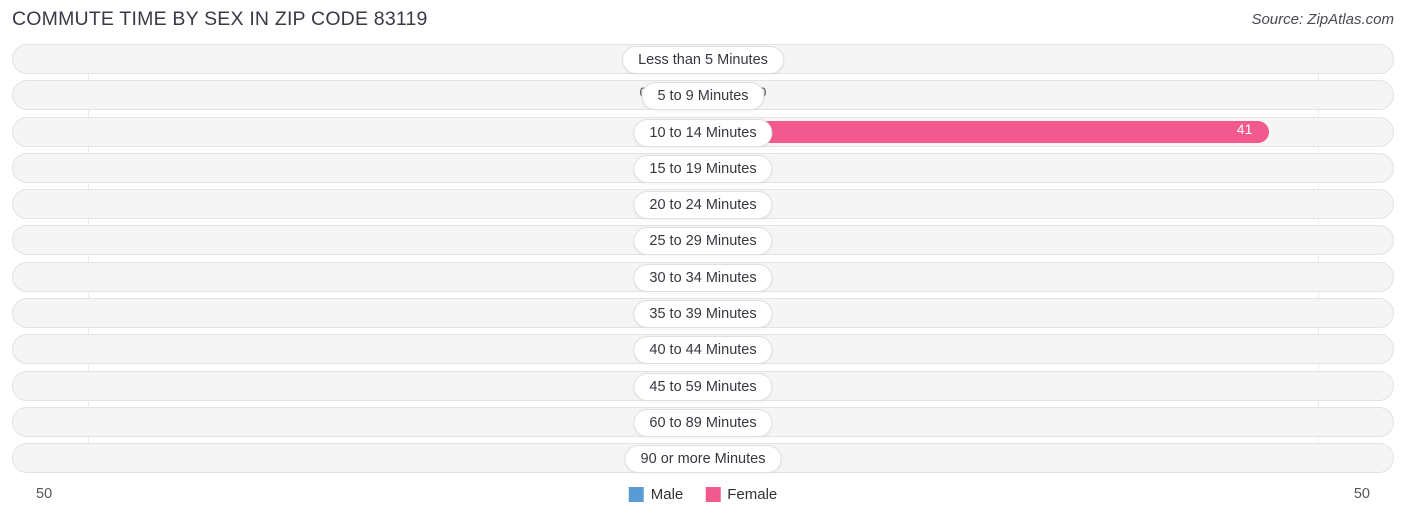 This screenshot has height=522, width=1406. I want to click on category-label: 20 to 24 Minutes, so click(703, 205).